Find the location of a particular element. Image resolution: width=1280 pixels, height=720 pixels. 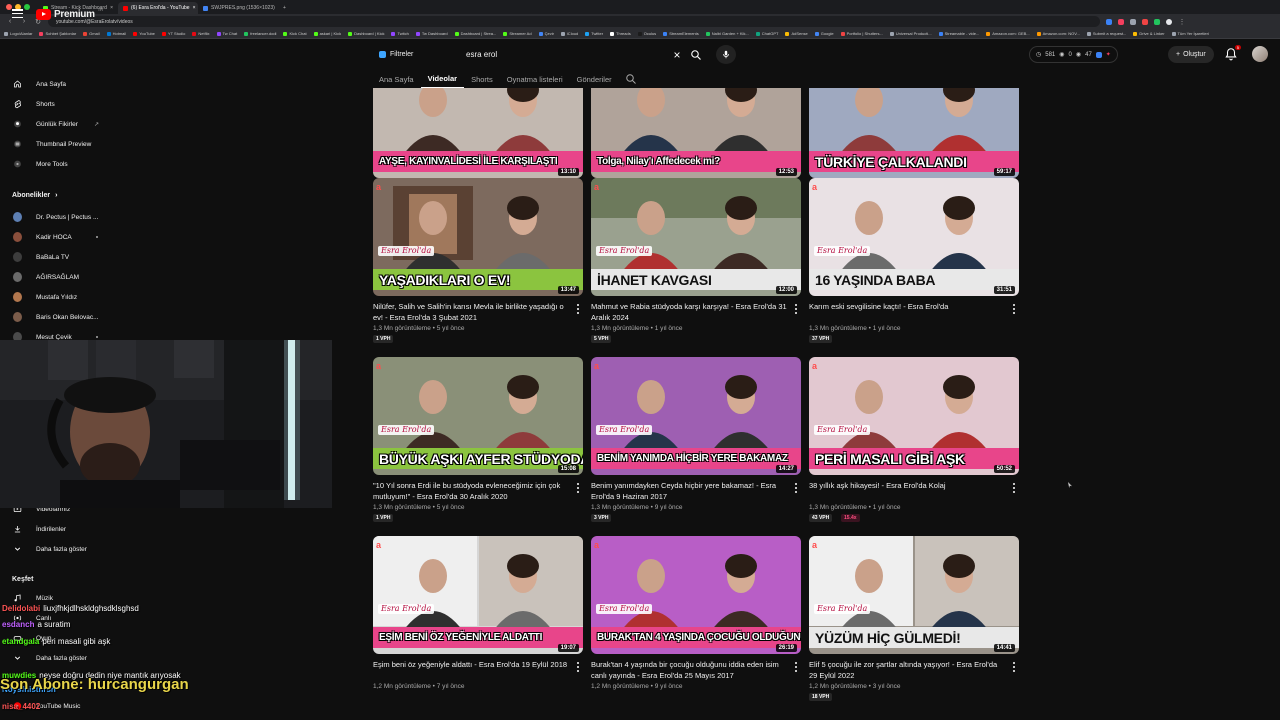

bookmark-item: Gmail is located at coordinates (91, 33).